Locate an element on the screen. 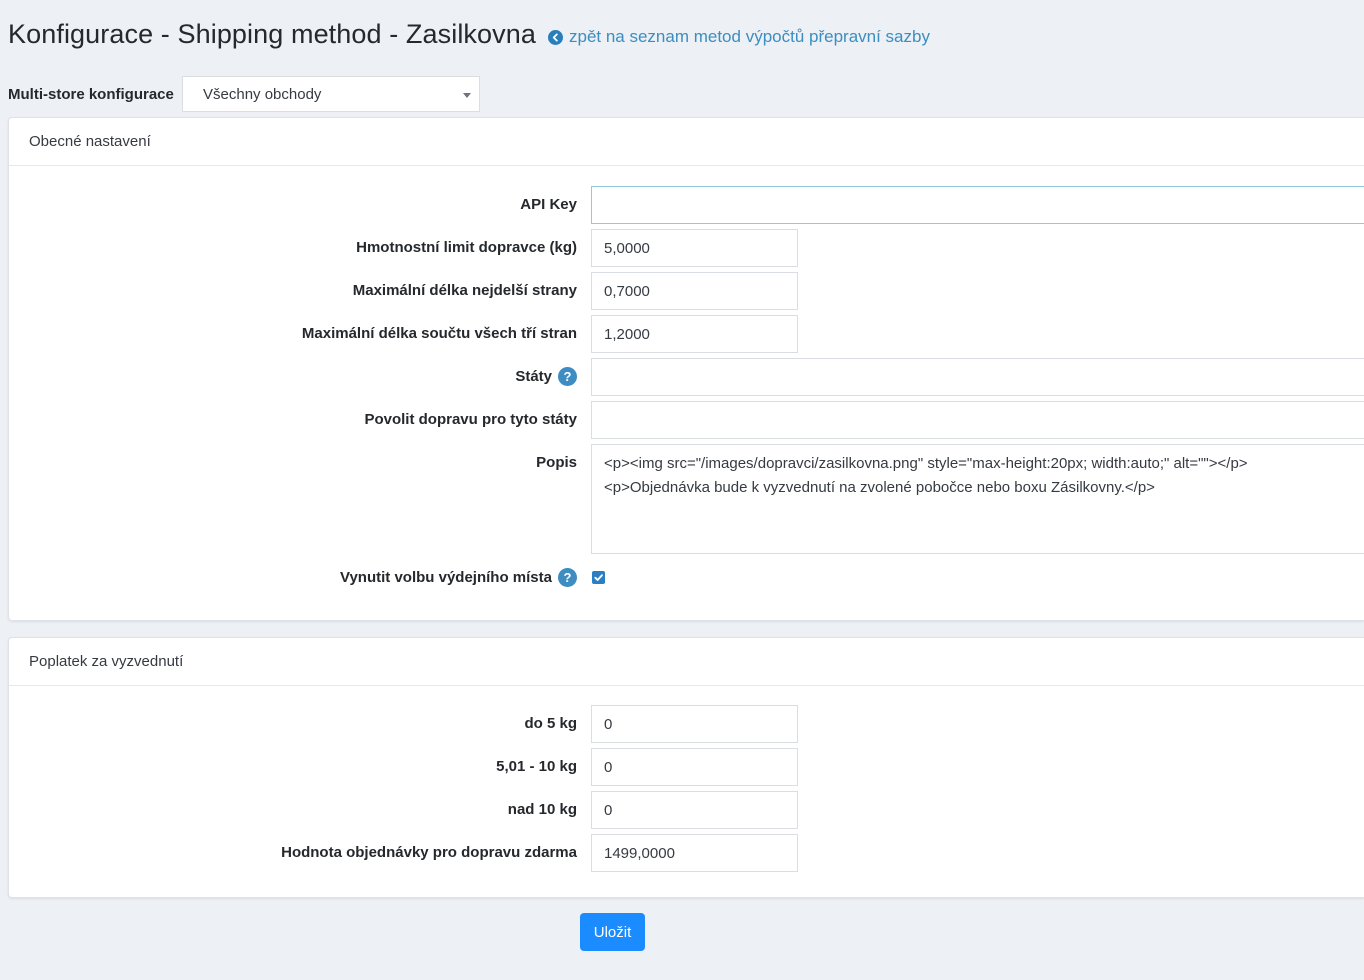  weight-limit-label: Hmotnostní limit dopravce (kg) is located at coordinates (466, 247).